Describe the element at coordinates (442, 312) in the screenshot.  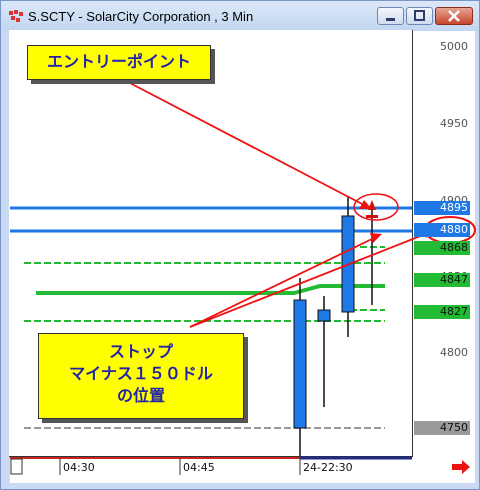
I see `price-tag-green: 4827` at that location.